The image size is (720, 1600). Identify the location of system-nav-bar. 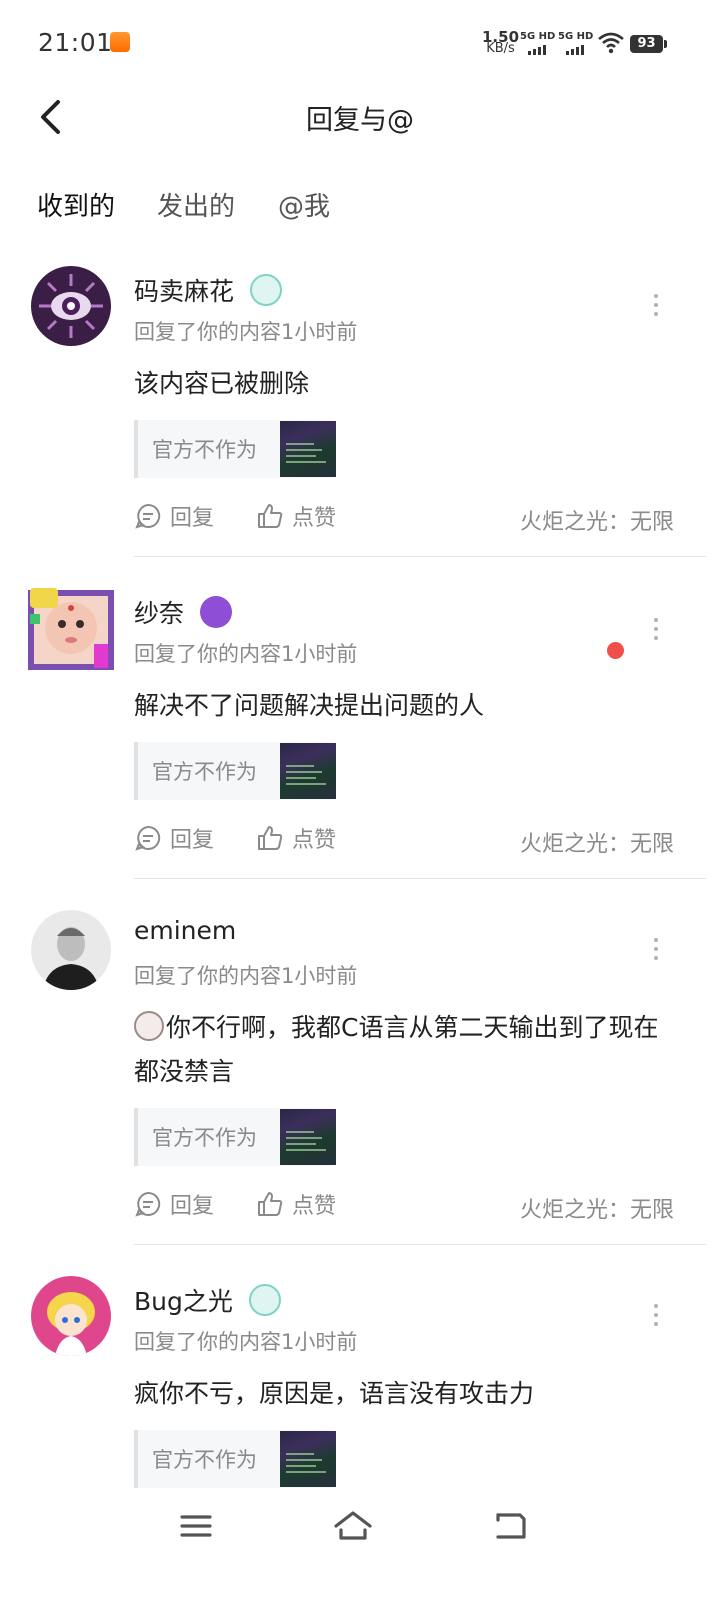
(360, 1546).